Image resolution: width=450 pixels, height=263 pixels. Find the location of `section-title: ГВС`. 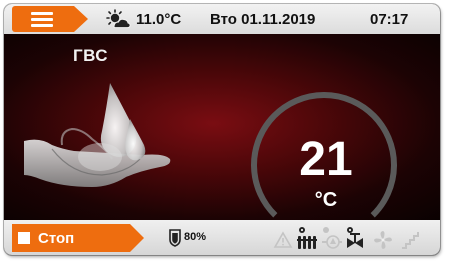

section-title: ГВС is located at coordinates (91, 55).